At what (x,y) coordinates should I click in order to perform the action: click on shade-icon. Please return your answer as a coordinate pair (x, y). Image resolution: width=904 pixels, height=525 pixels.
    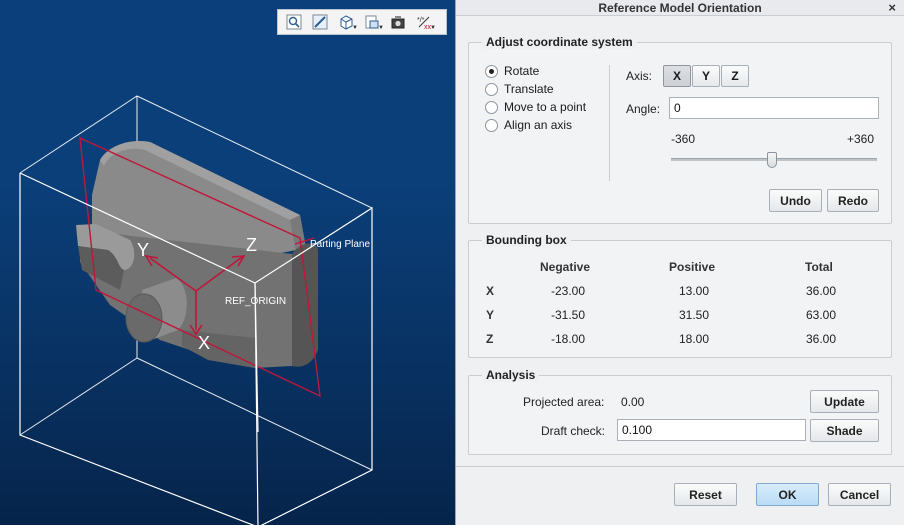
    Looking at the image, I should click on (320, 22).